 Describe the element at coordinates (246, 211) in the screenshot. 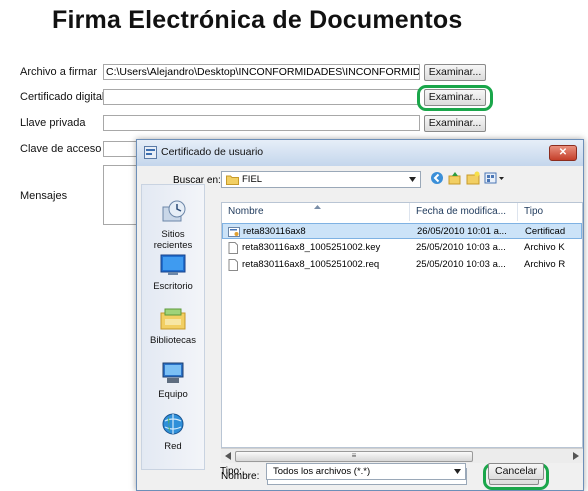

I see `column-label: Nombre` at that location.